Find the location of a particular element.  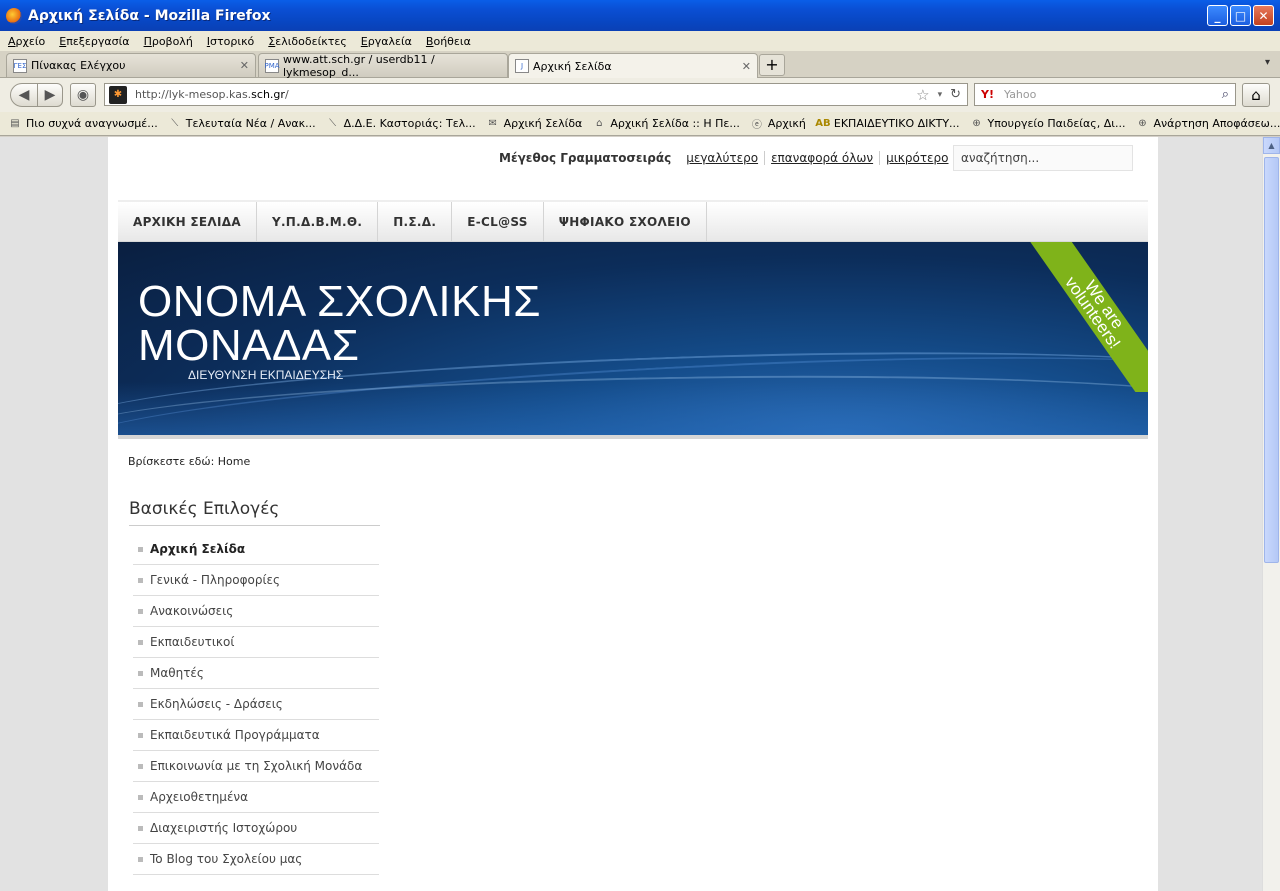

menu-view: Προβολή is located at coordinates (168, 41).